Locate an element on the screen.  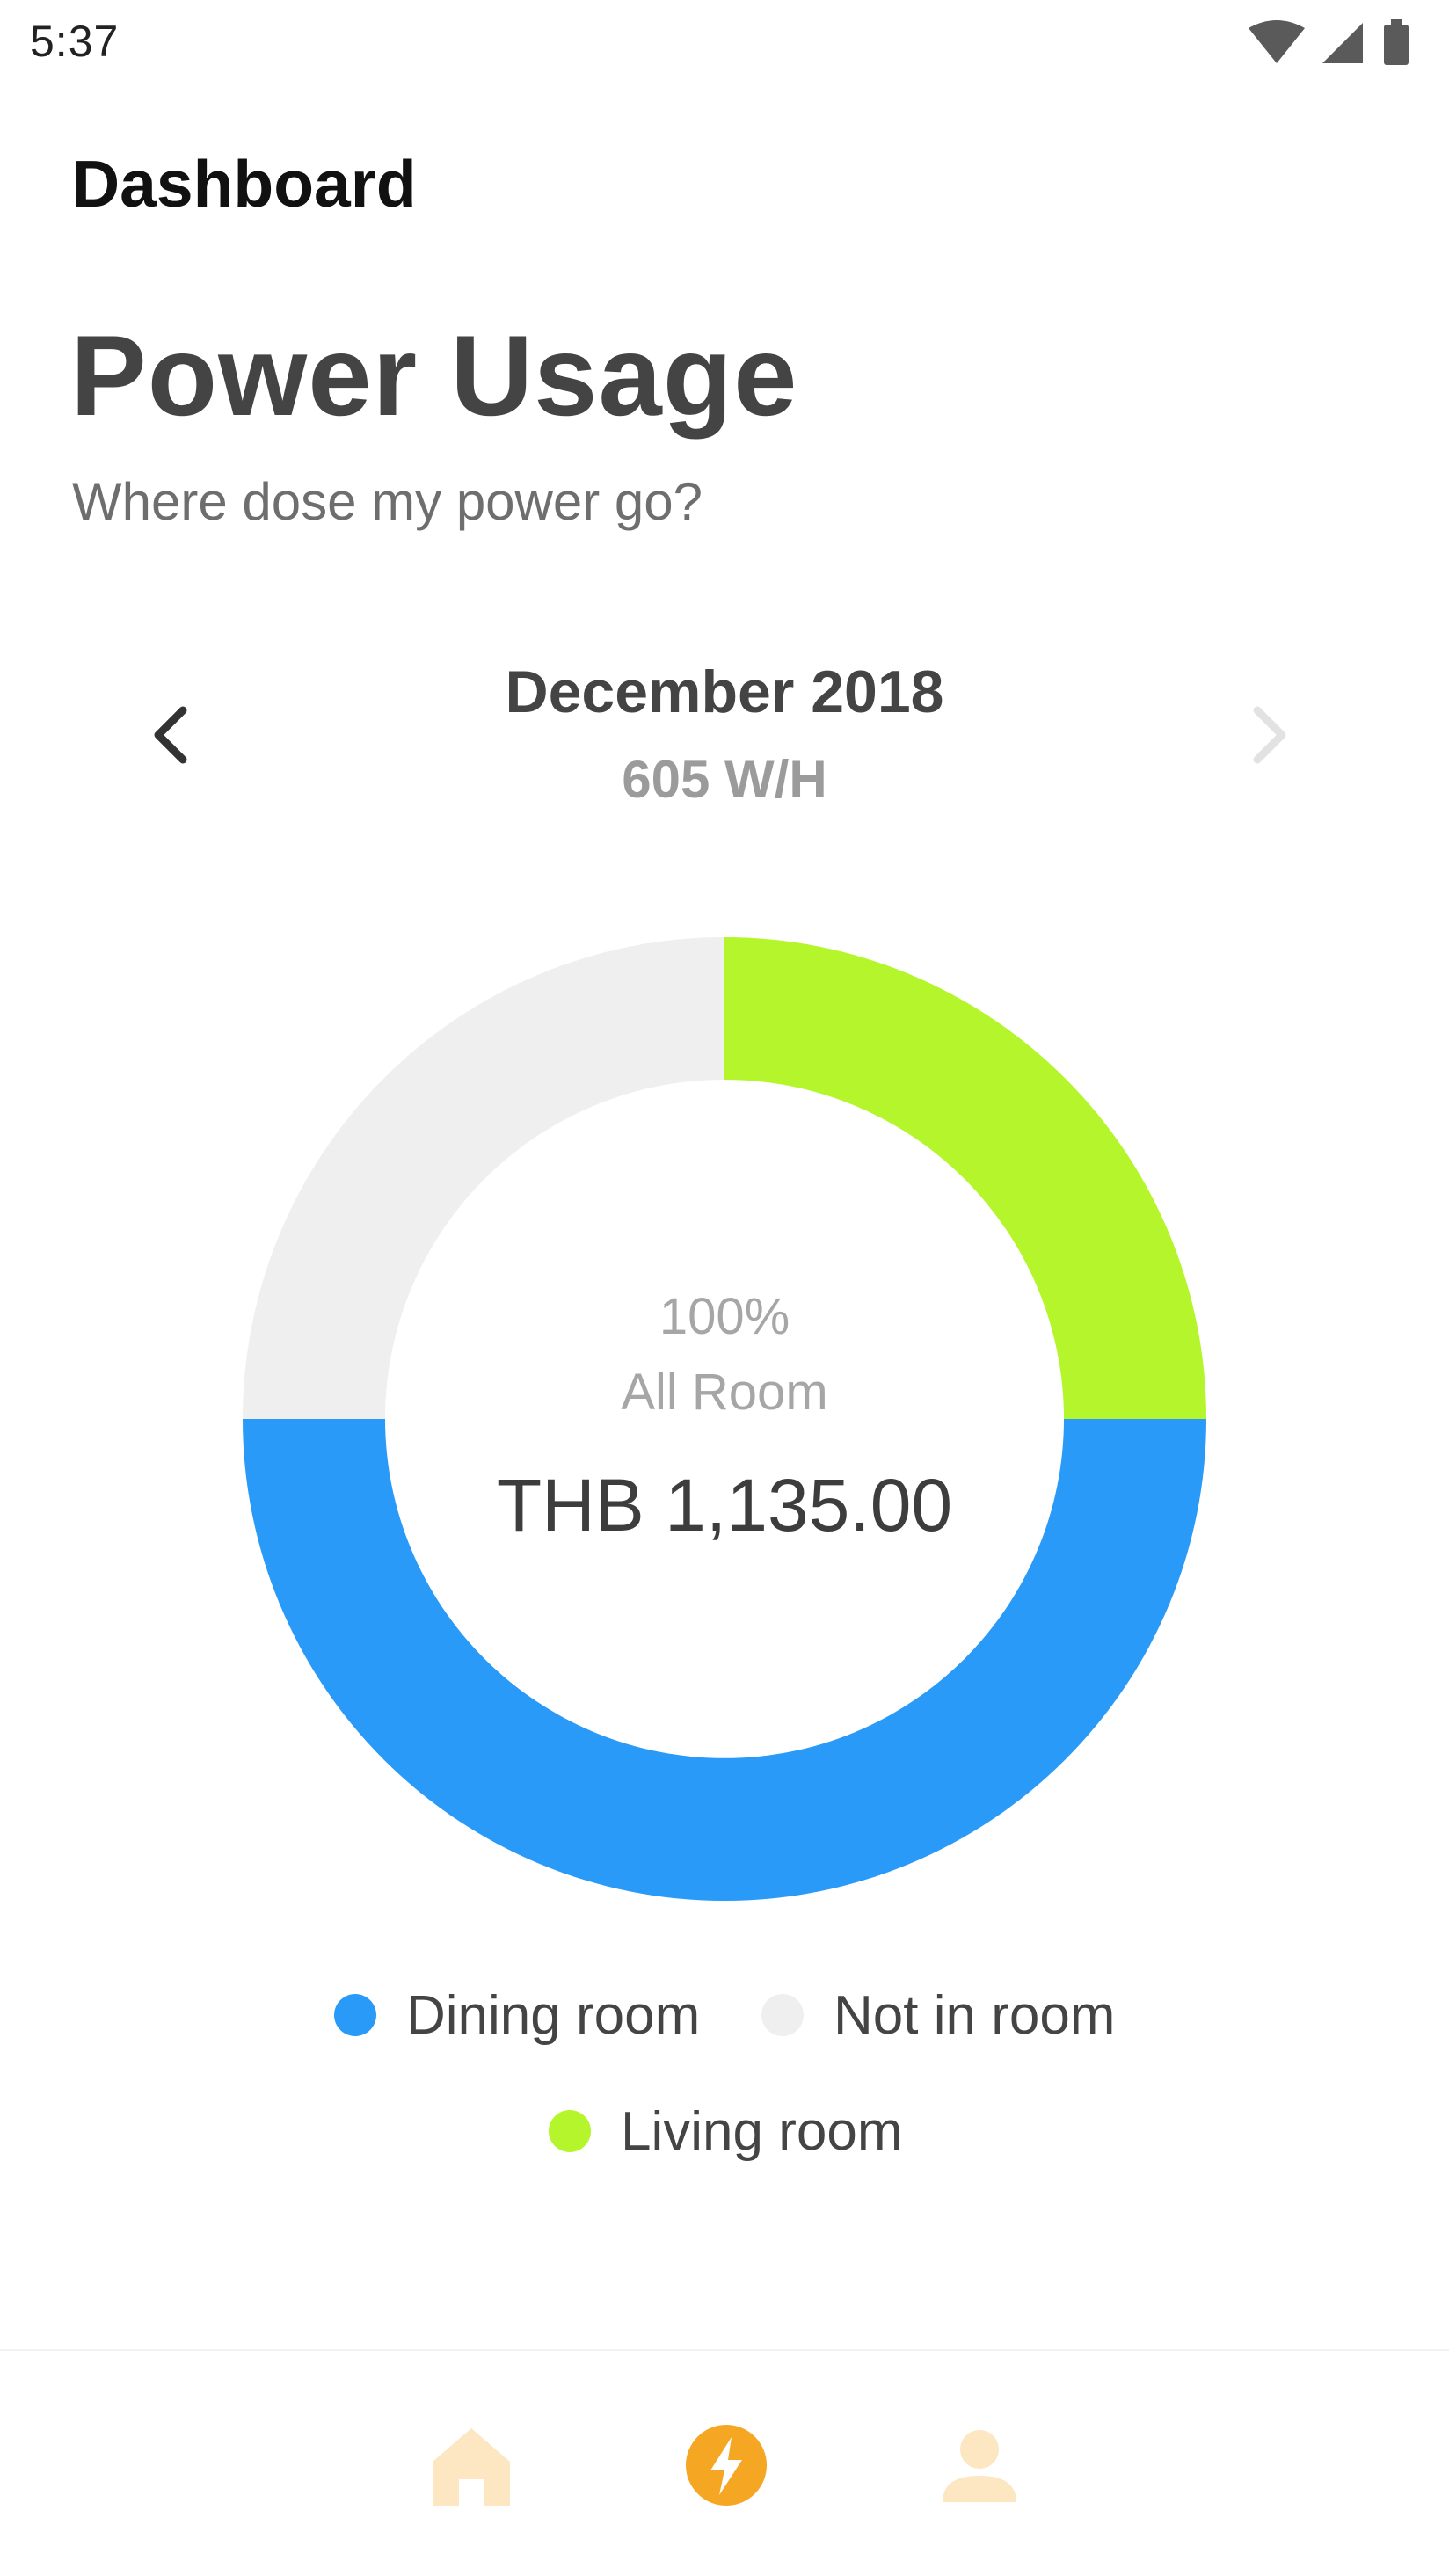
chart-center-percent: 100% is located at coordinates (724, 1316).